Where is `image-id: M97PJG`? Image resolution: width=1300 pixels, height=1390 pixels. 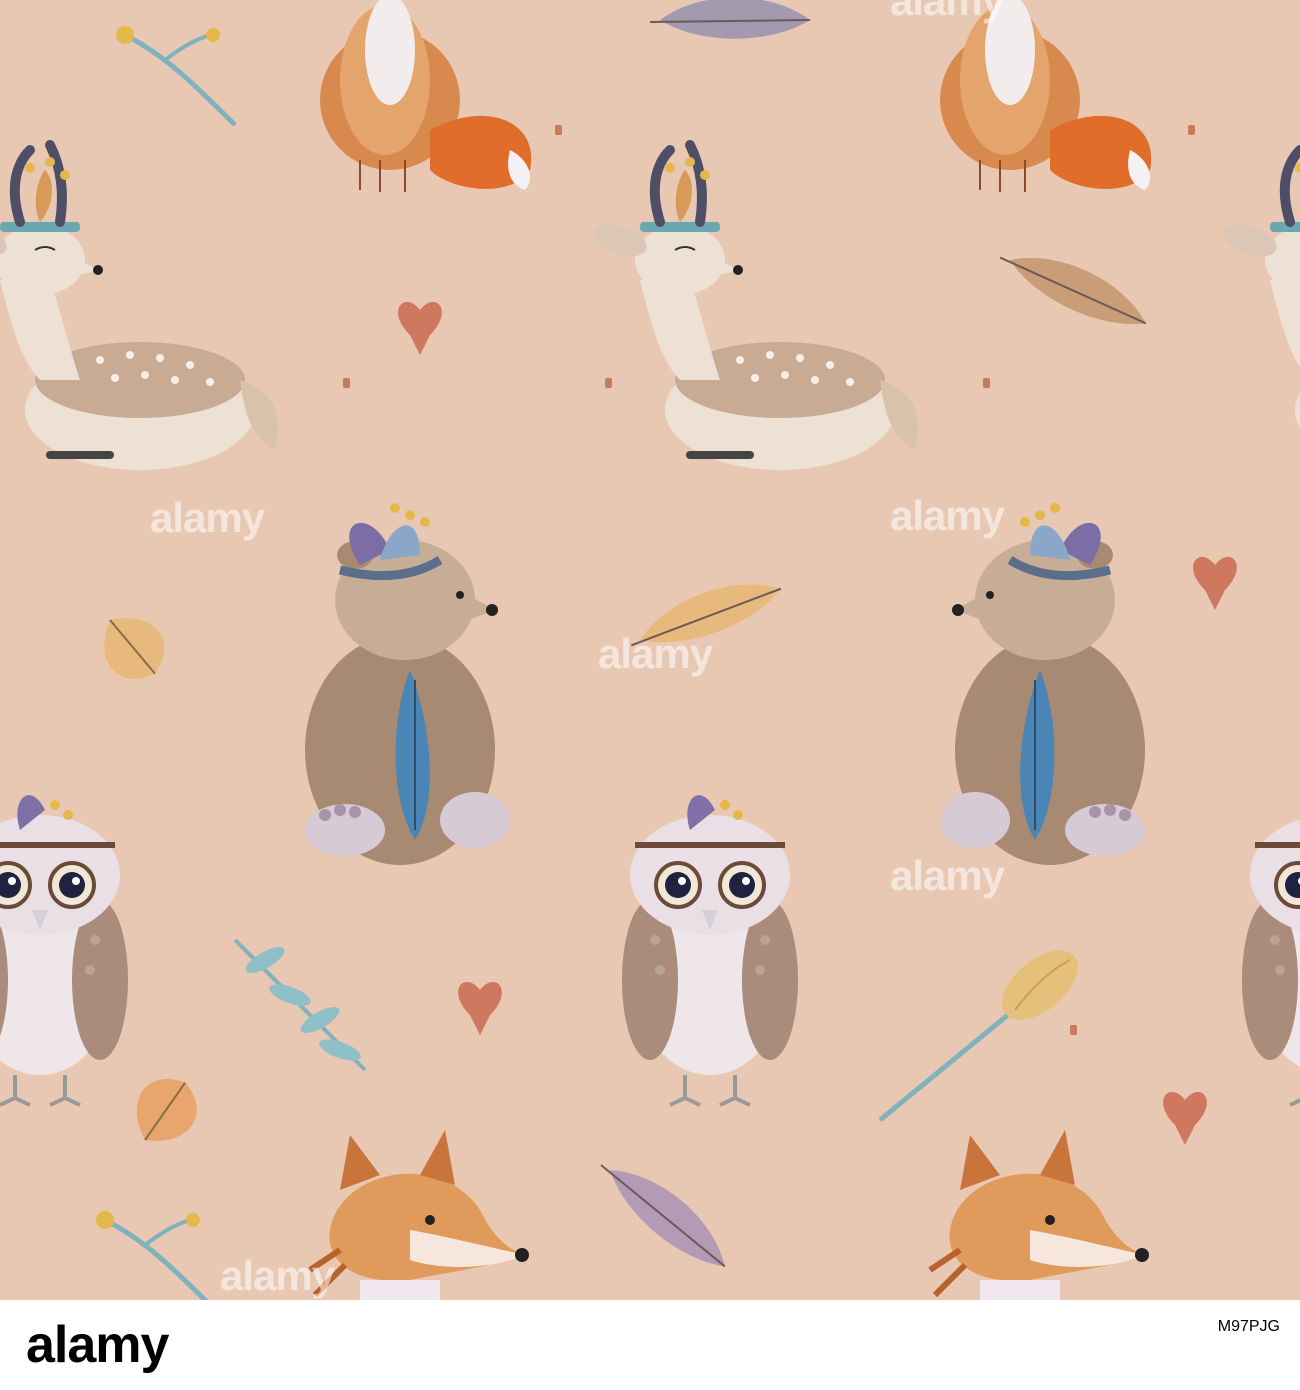
image-id: M97PJG is located at coordinates (1248, 1326).